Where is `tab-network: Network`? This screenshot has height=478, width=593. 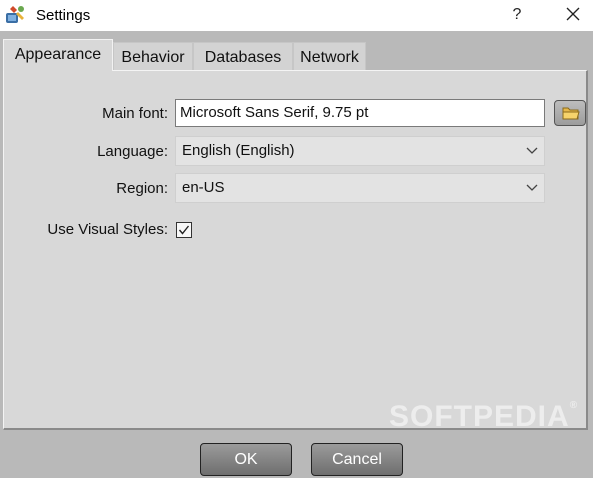 tab-network: Network is located at coordinates (329, 56).